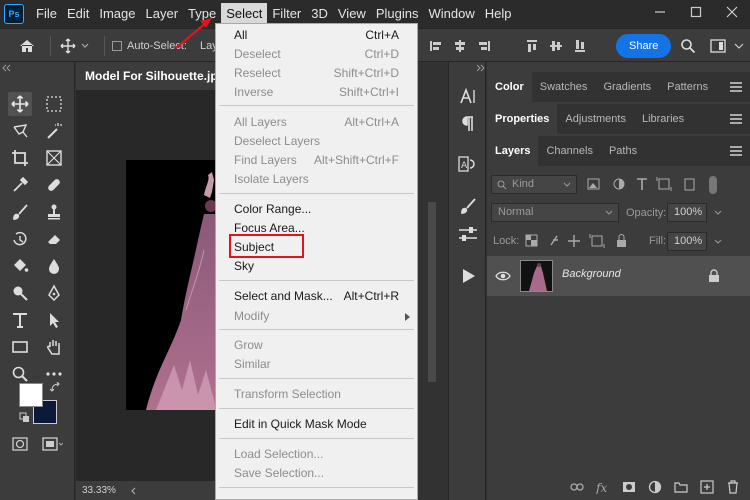 Image resolution: width=750 pixels, height=500 pixels. Describe the element at coordinates (20, 239) in the screenshot. I see `history-brush-tool` at that location.